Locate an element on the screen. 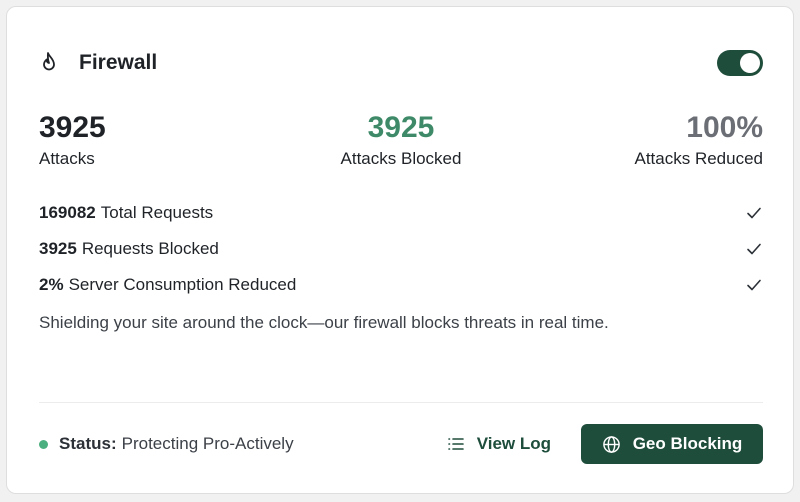 Image resolution: width=800 pixels, height=502 pixels. geo-blocking-label: Geo Blocking is located at coordinates (687, 443).